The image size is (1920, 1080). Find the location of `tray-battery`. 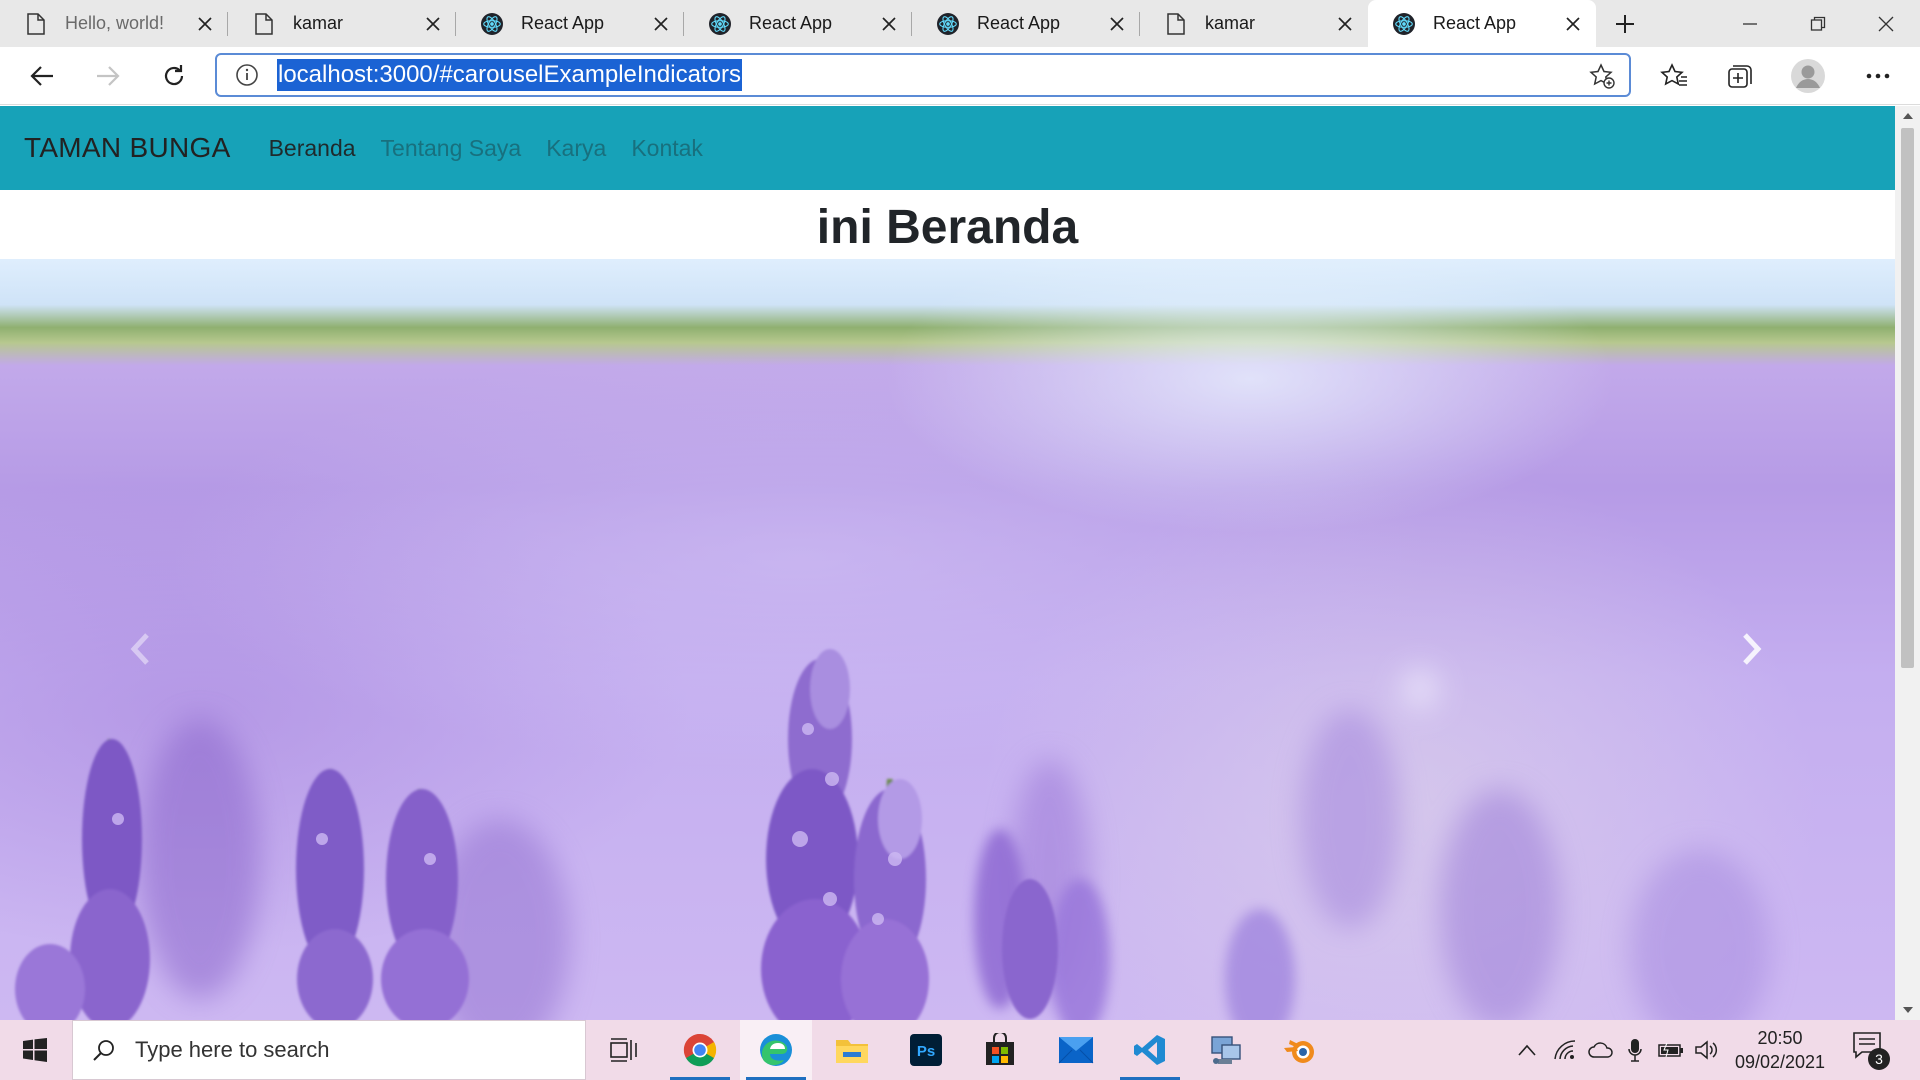

tray-battery is located at coordinates (1671, 1050).